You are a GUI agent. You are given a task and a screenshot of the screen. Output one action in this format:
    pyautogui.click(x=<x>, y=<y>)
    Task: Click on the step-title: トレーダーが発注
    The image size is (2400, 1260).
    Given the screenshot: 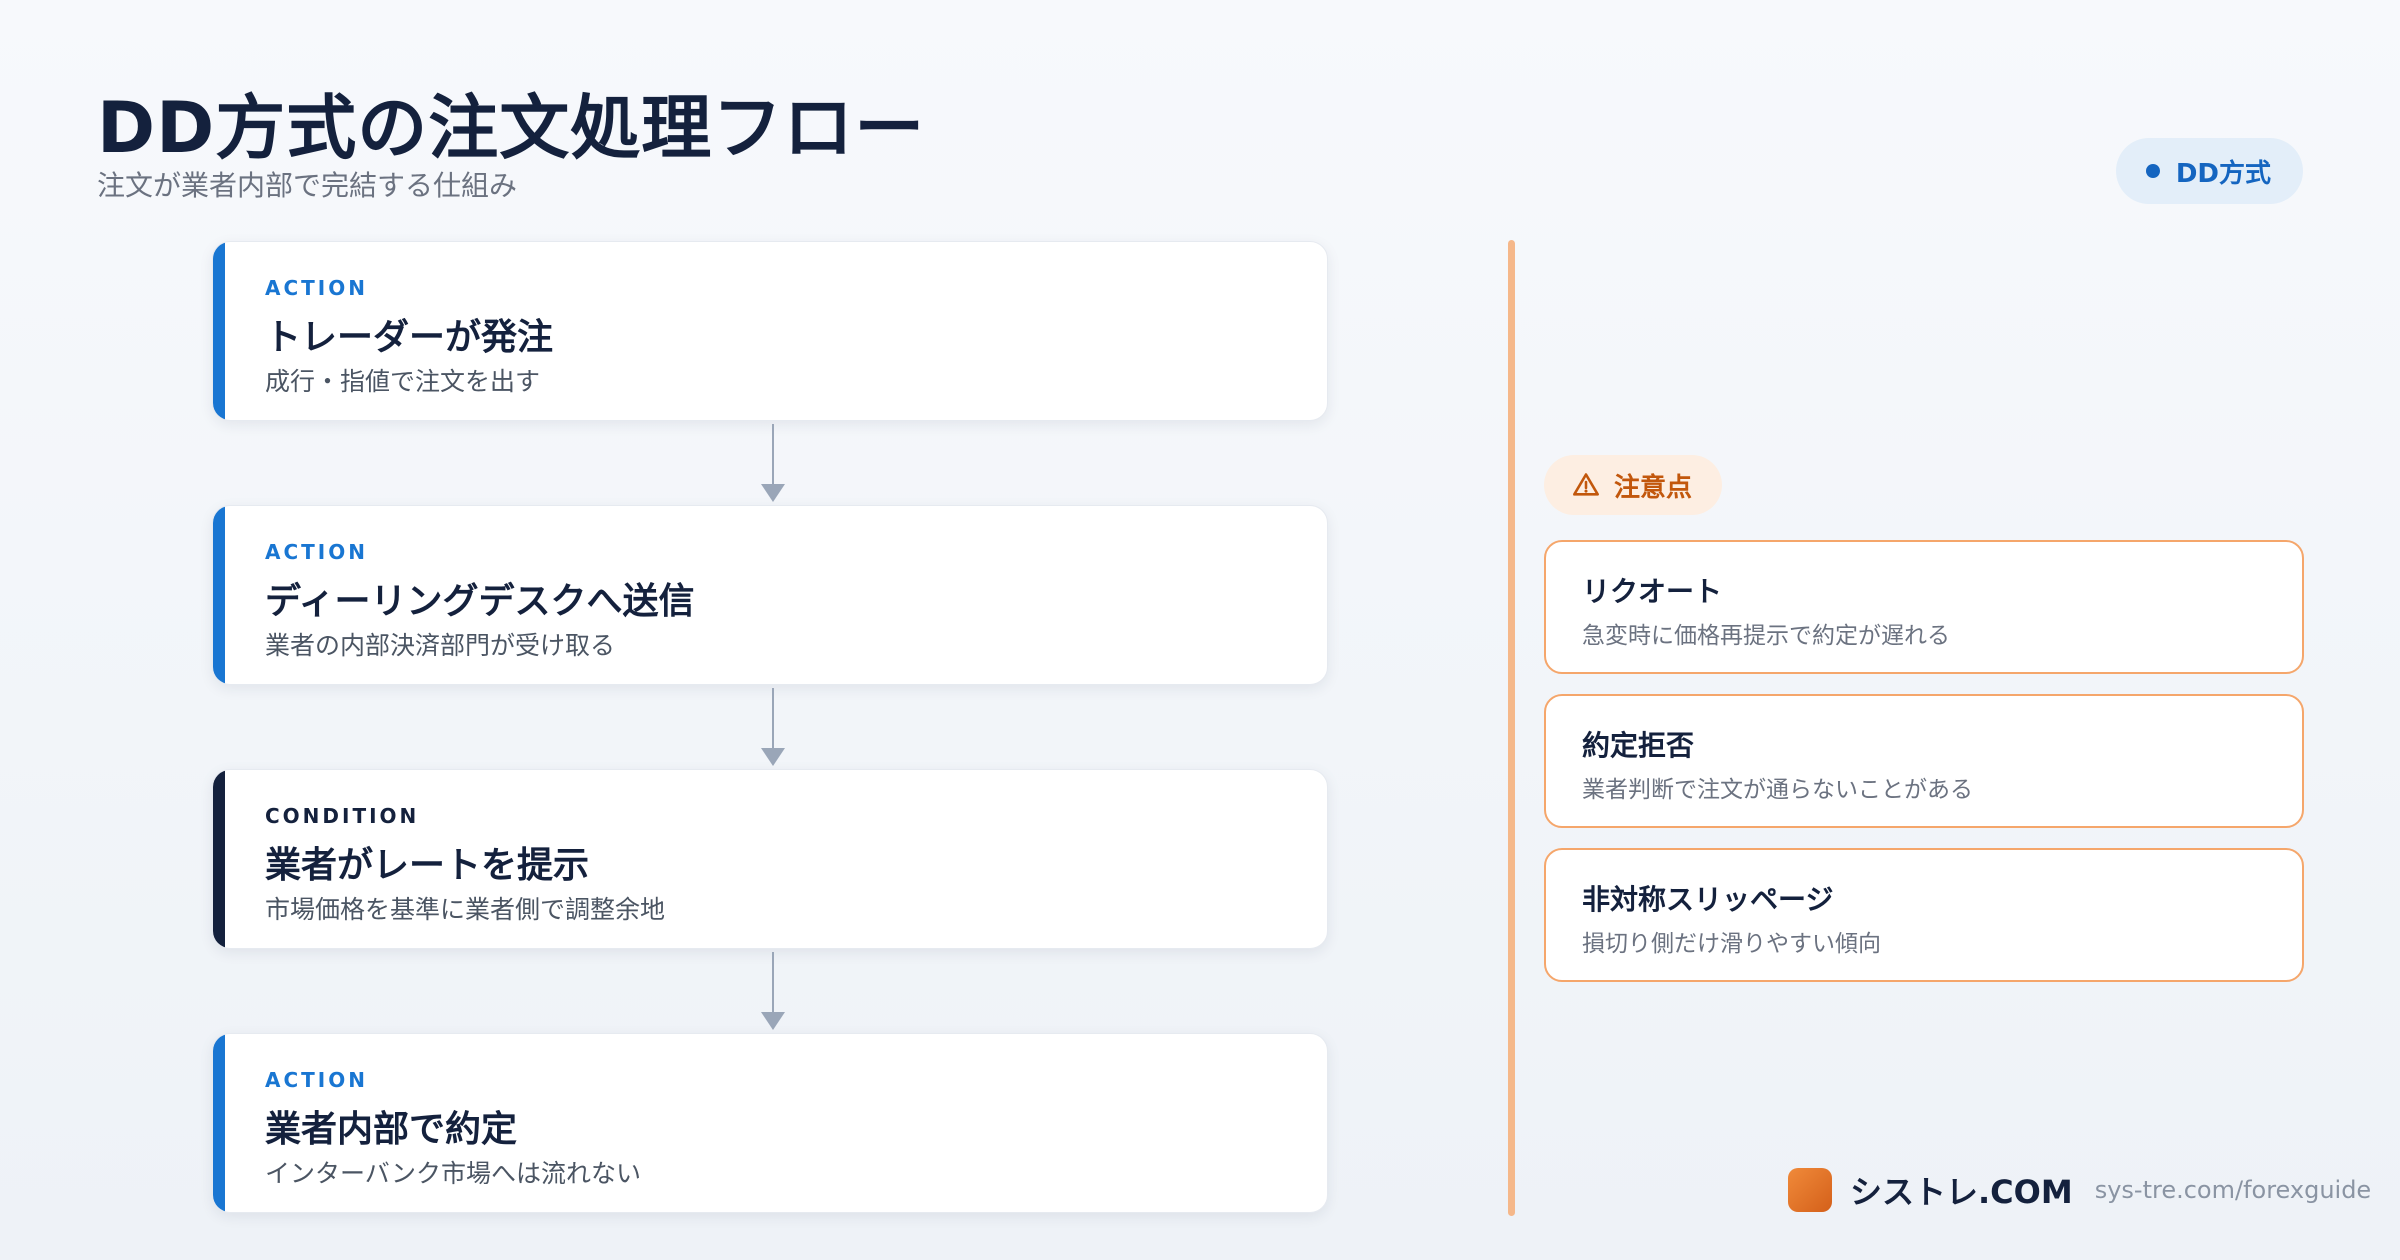 What is the action you would take?
    pyautogui.click(x=409, y=337)
    